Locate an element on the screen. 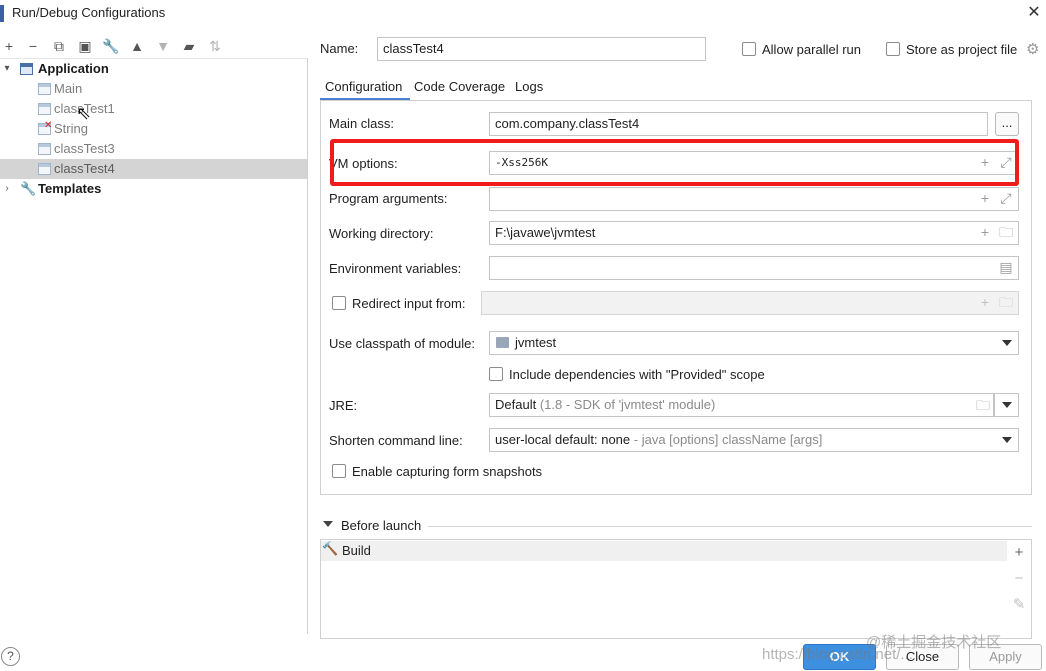 The image size is (1046, 671). remove-icon: − is located at coordinates (33, 46).